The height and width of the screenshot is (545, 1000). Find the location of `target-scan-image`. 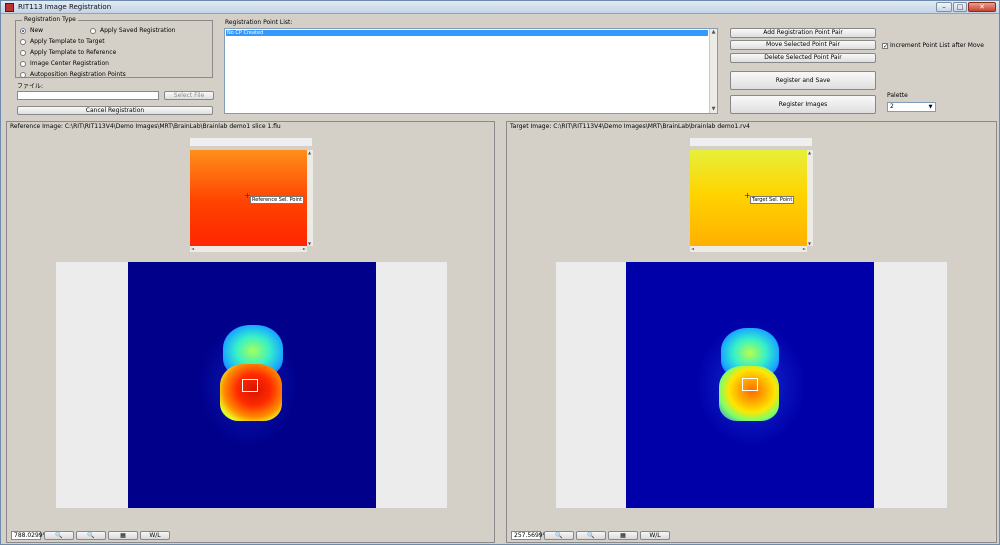

target-scan-image is located at coordinates (750, 385).